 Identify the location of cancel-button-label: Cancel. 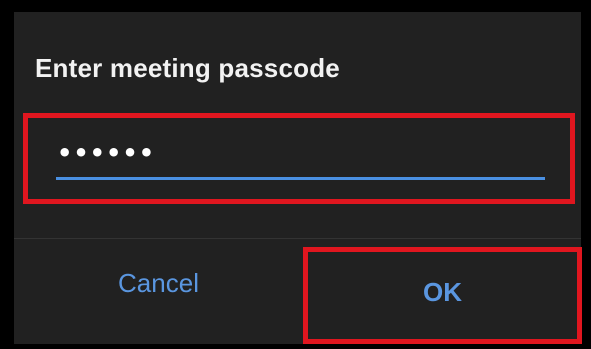
(158, 283).